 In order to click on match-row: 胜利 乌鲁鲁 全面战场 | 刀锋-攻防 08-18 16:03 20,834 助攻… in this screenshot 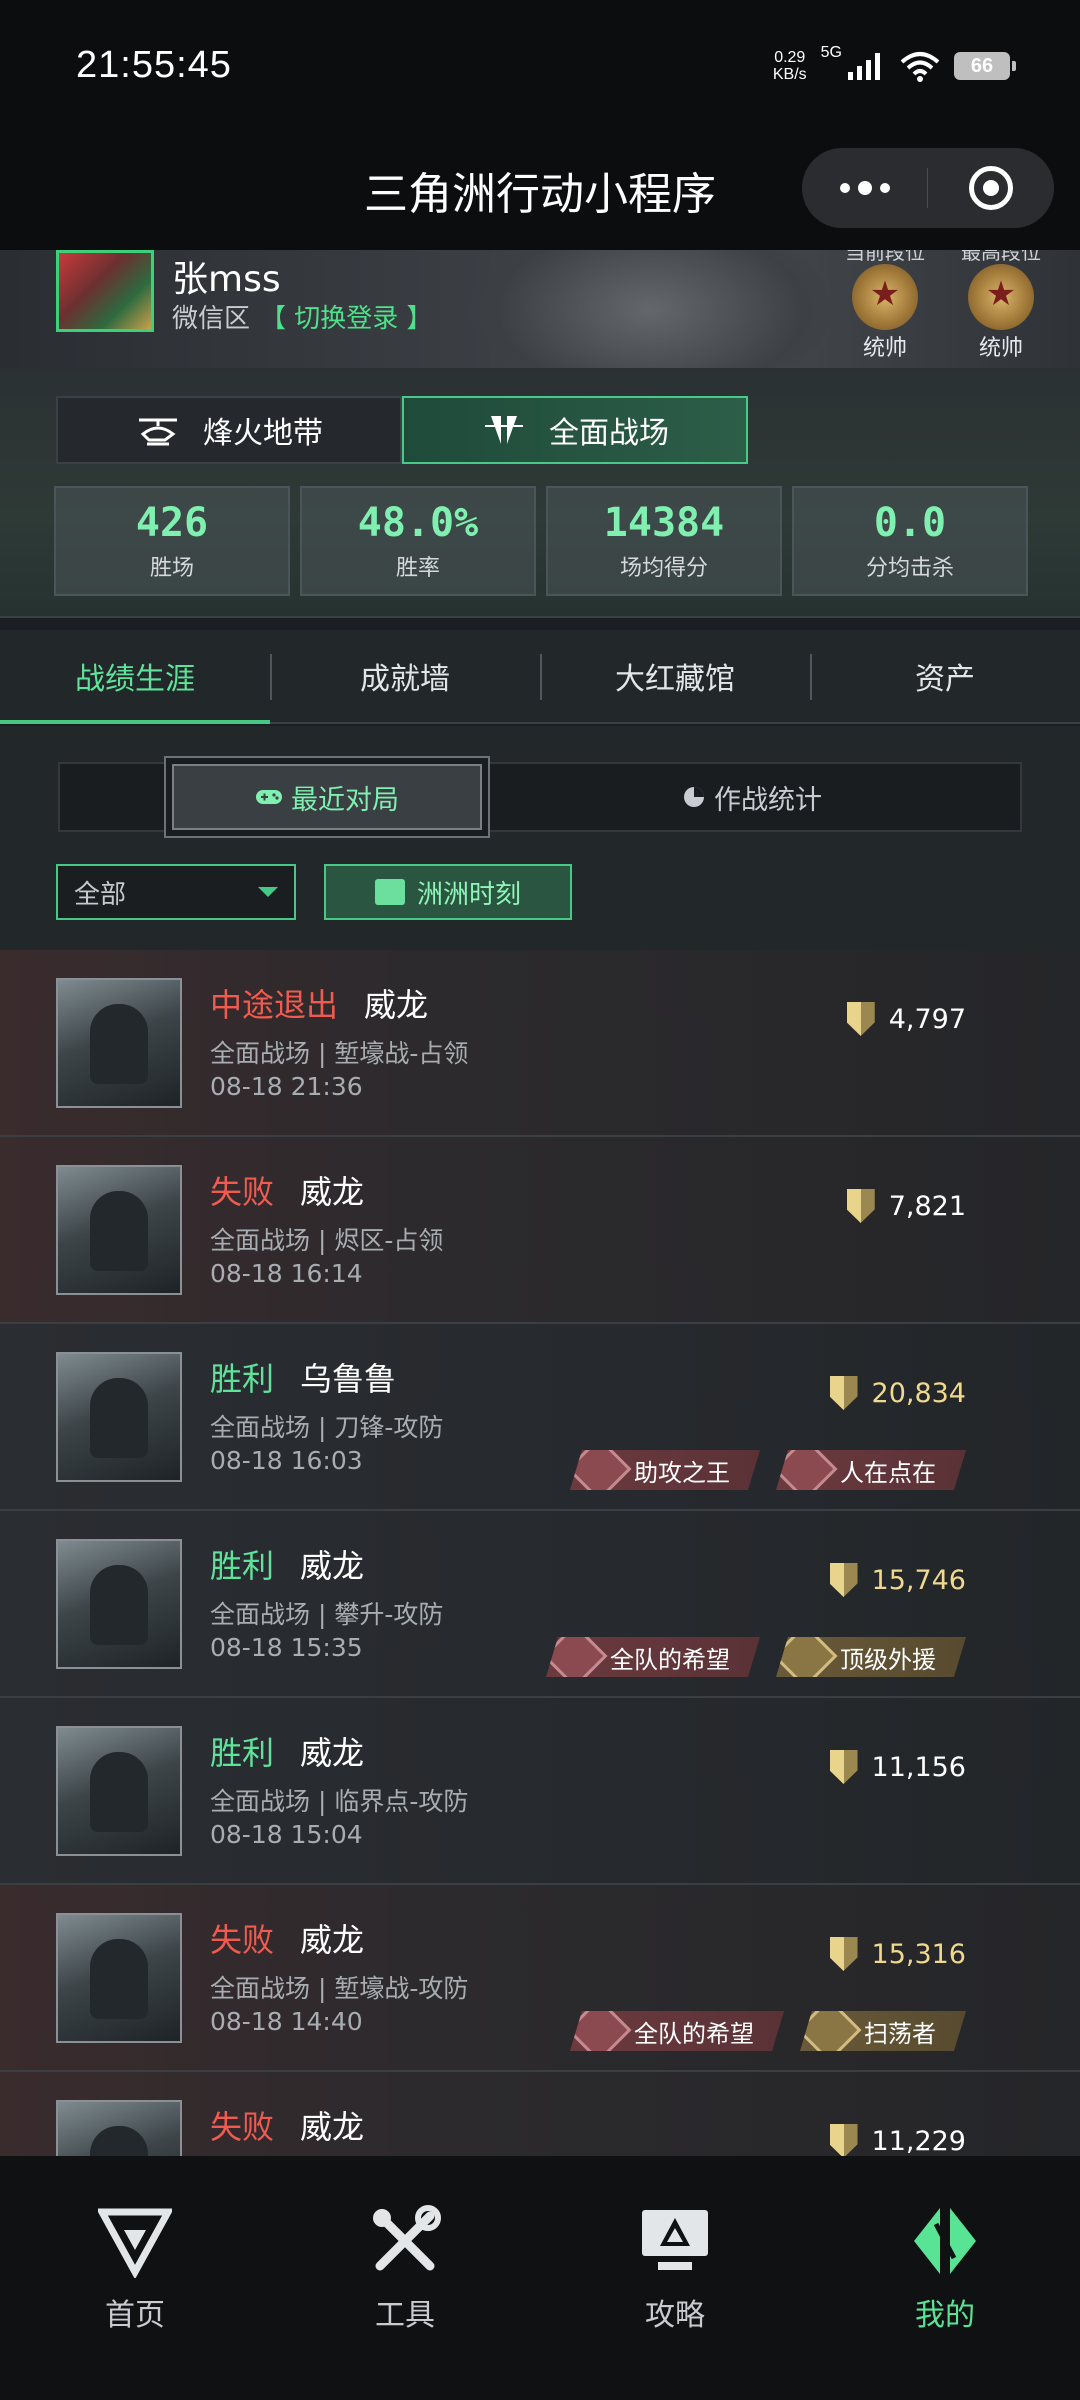, I will do `click(540, 1417)`.